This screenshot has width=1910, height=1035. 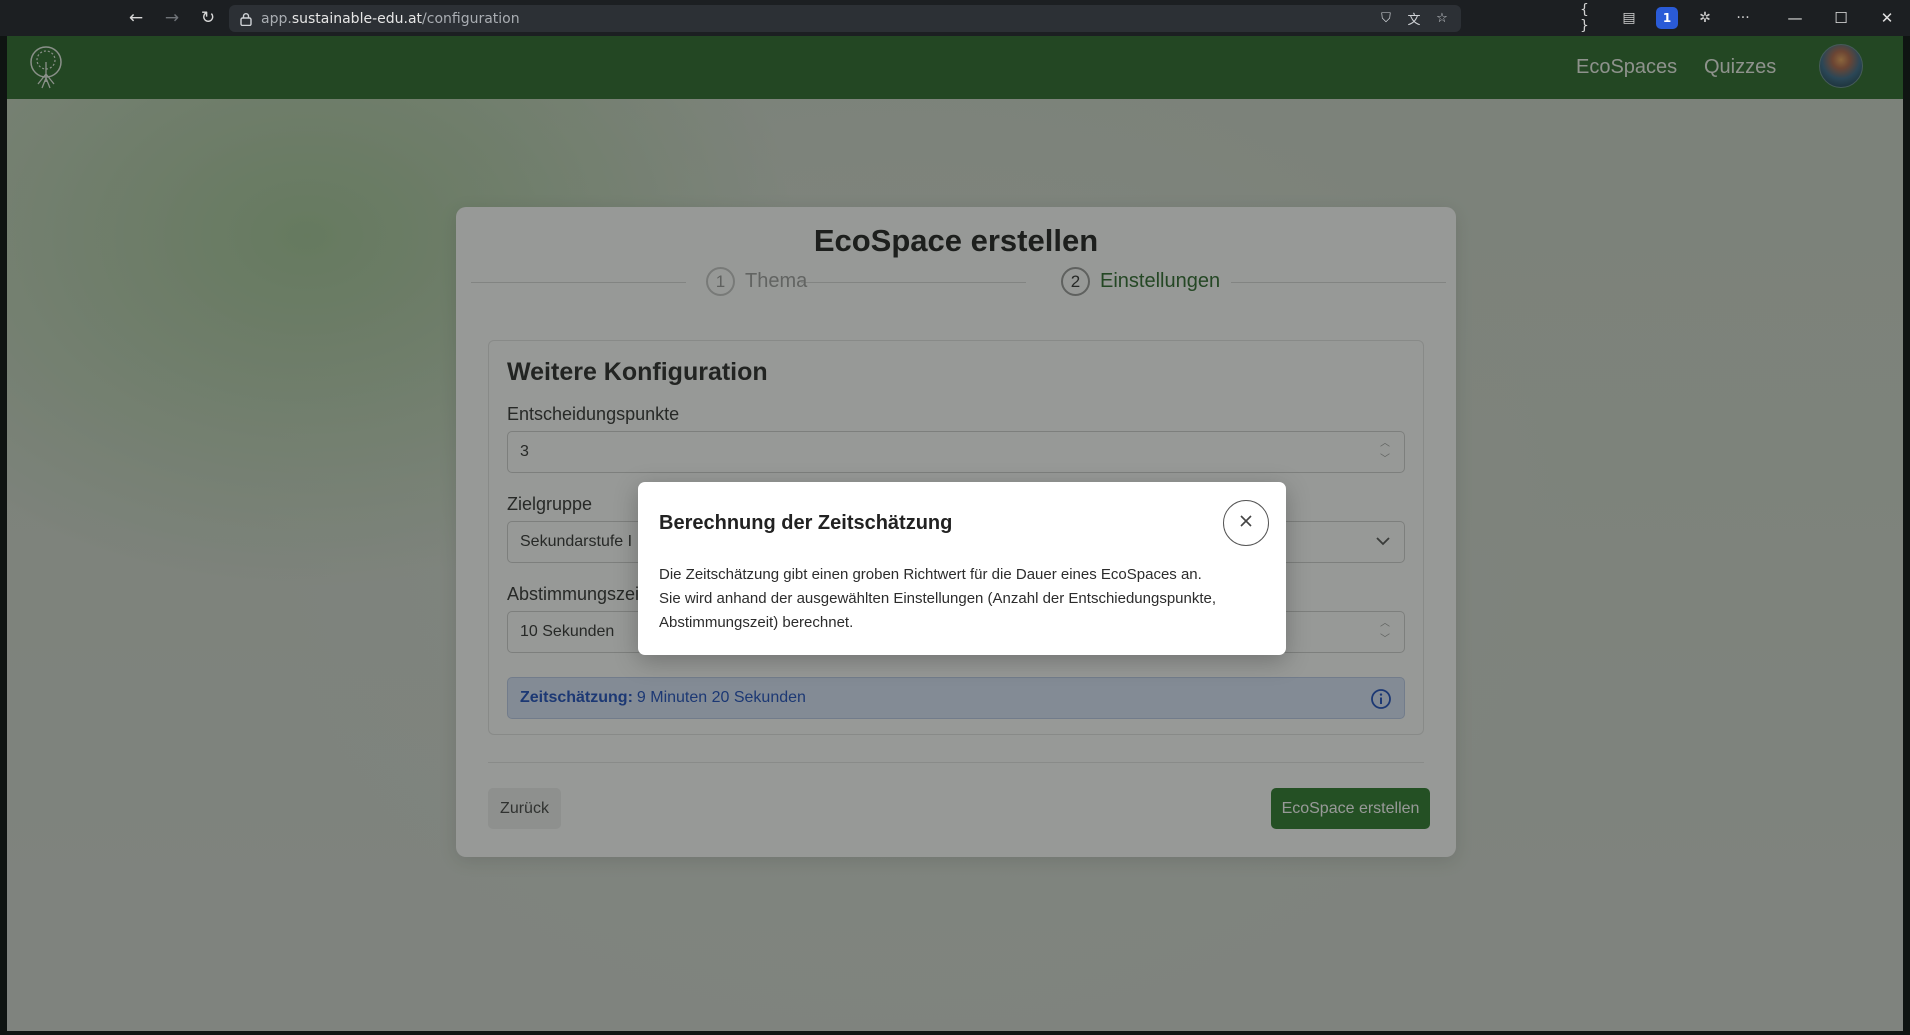 I want to click on forward-arrow-icon: →, so click(x=172, y=18).